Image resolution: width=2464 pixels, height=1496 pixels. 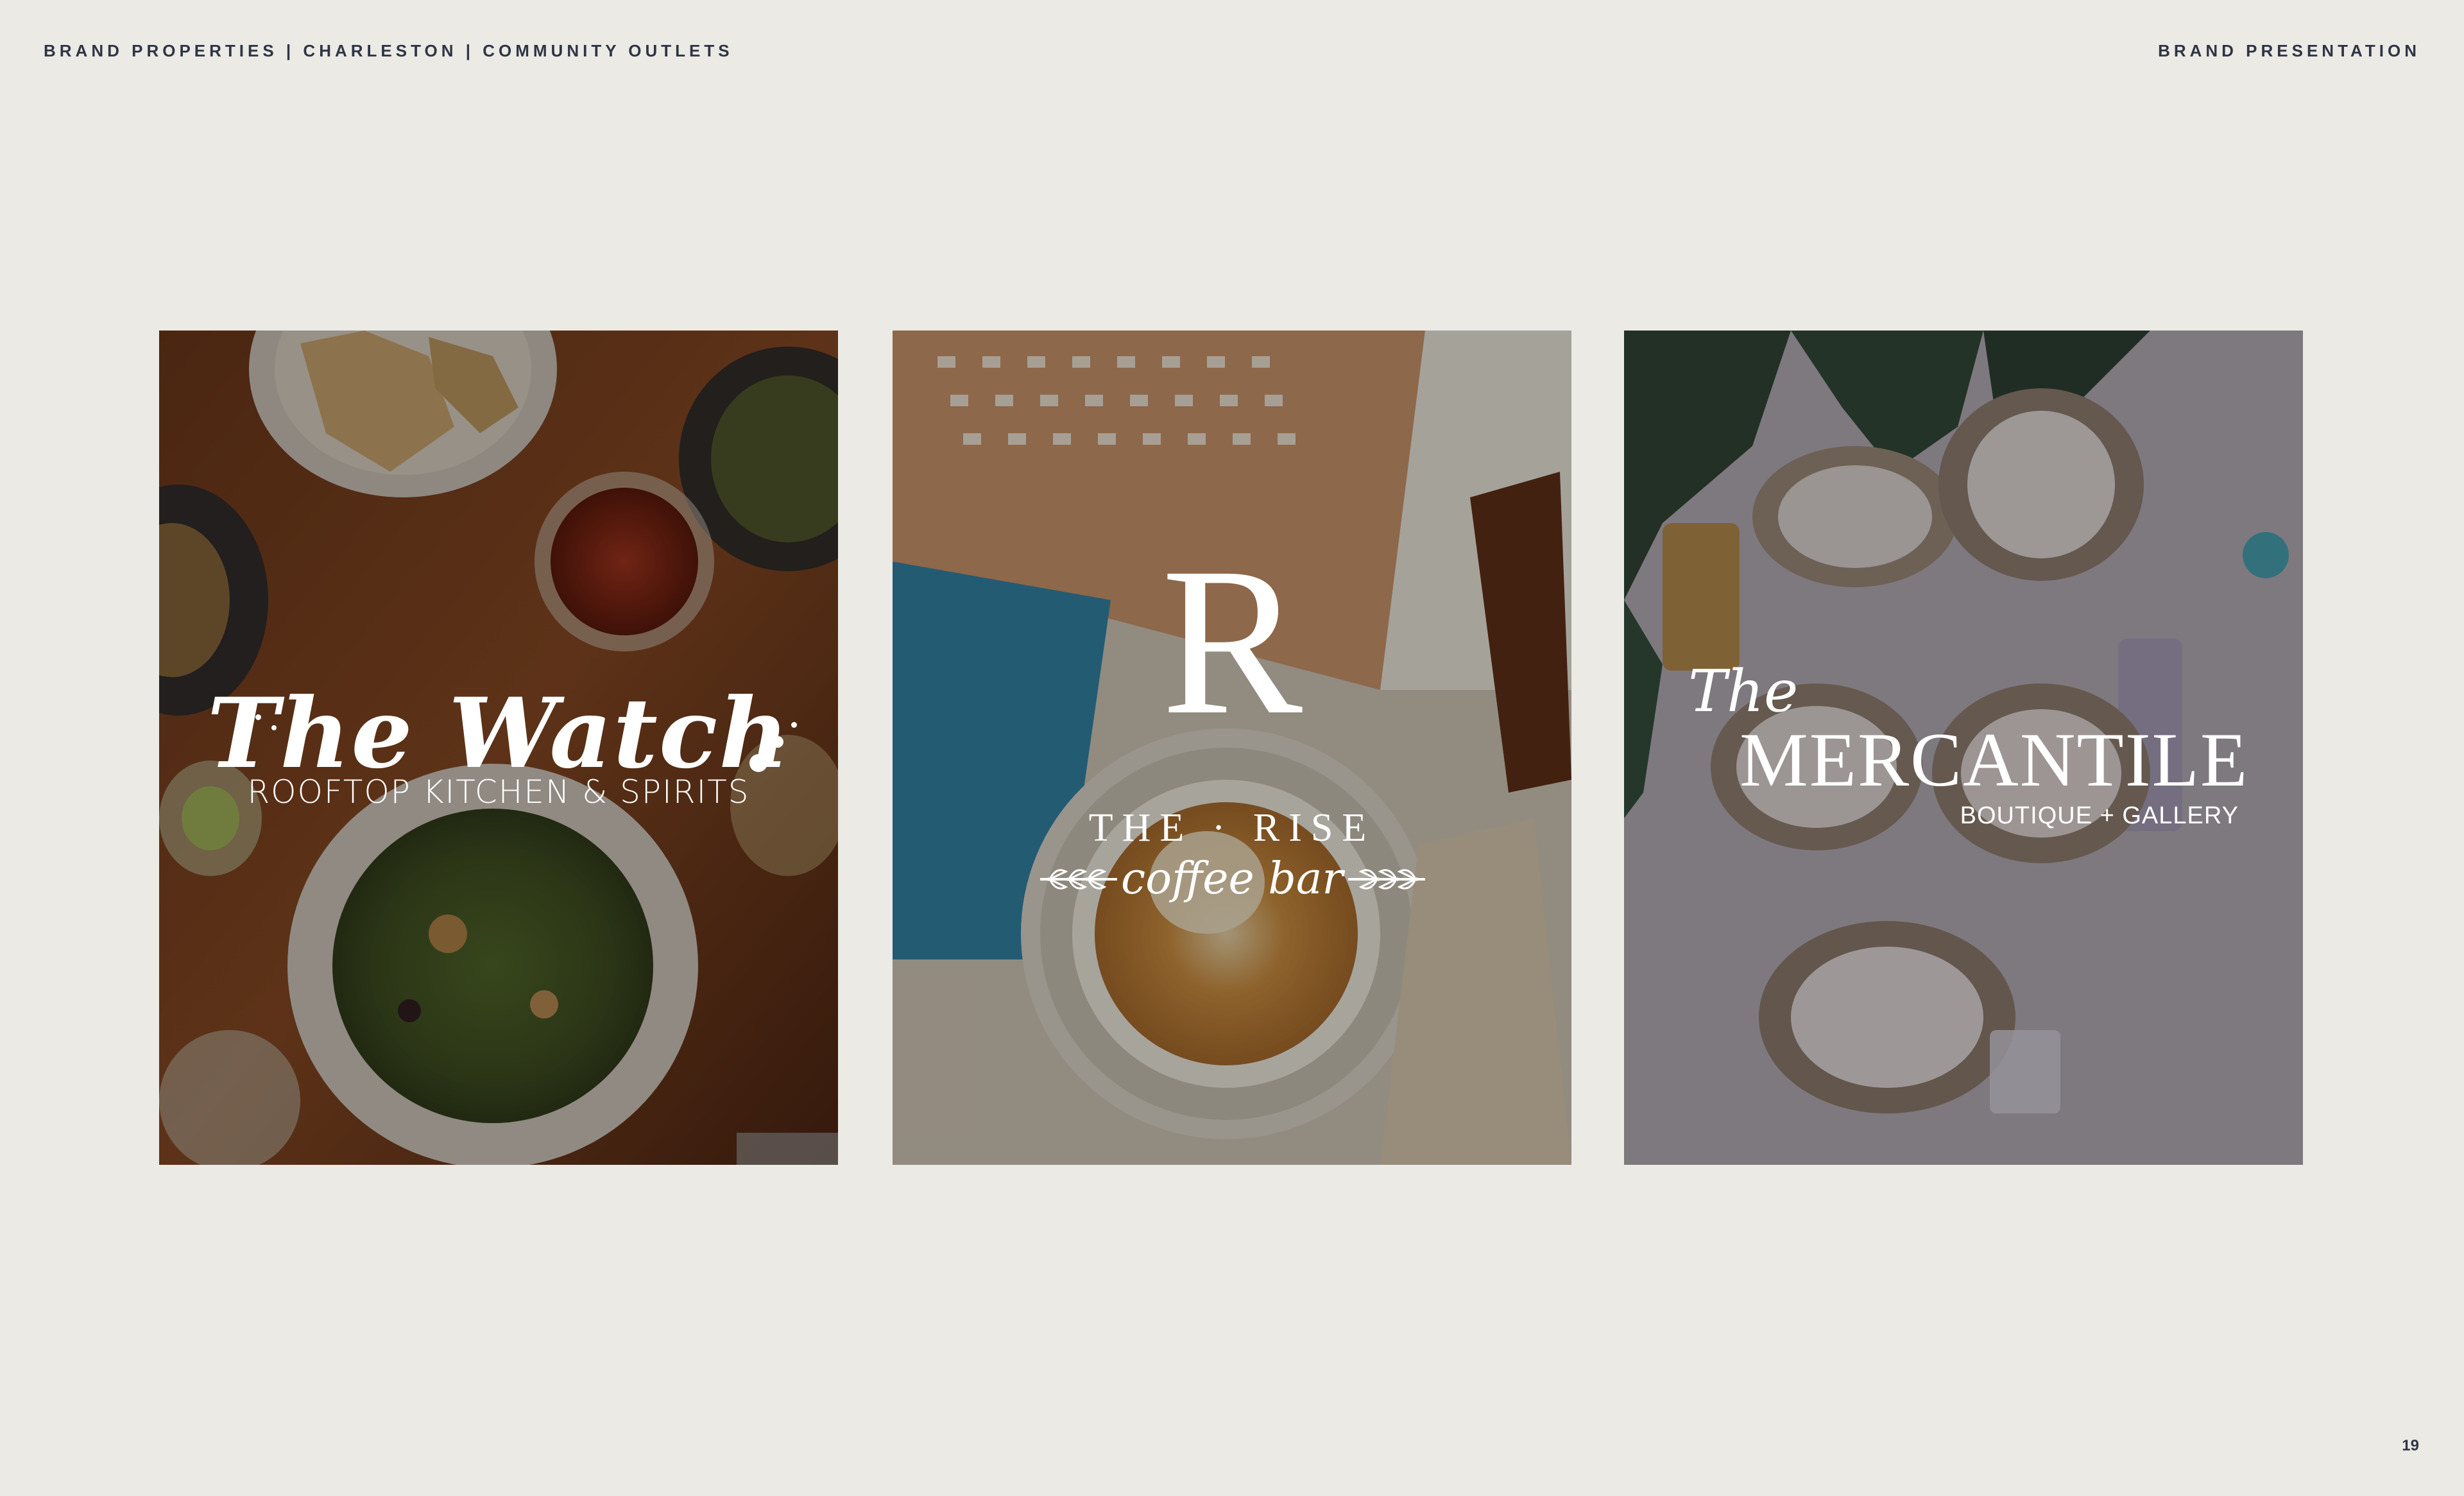 What do you see at coordinates (2411, 1445) in the screenshot?
I see `page-number: 19` at bounding box center [2411, 1445].